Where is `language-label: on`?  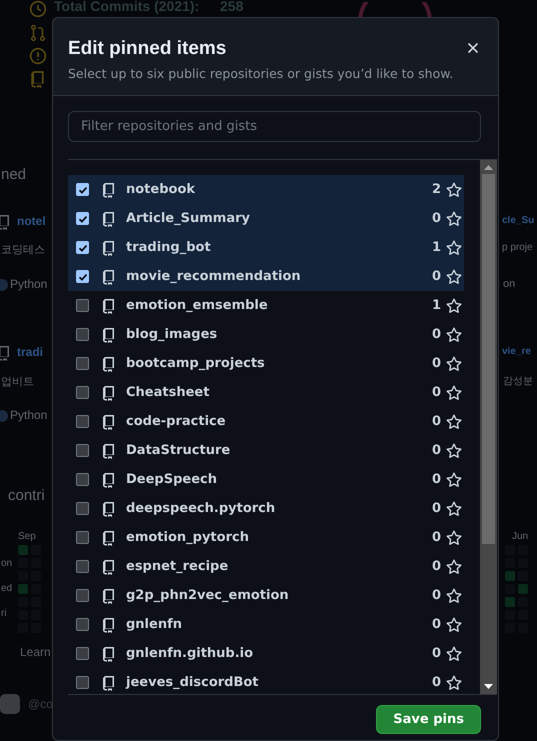
language-label: on is located at coordinates (509, 284).